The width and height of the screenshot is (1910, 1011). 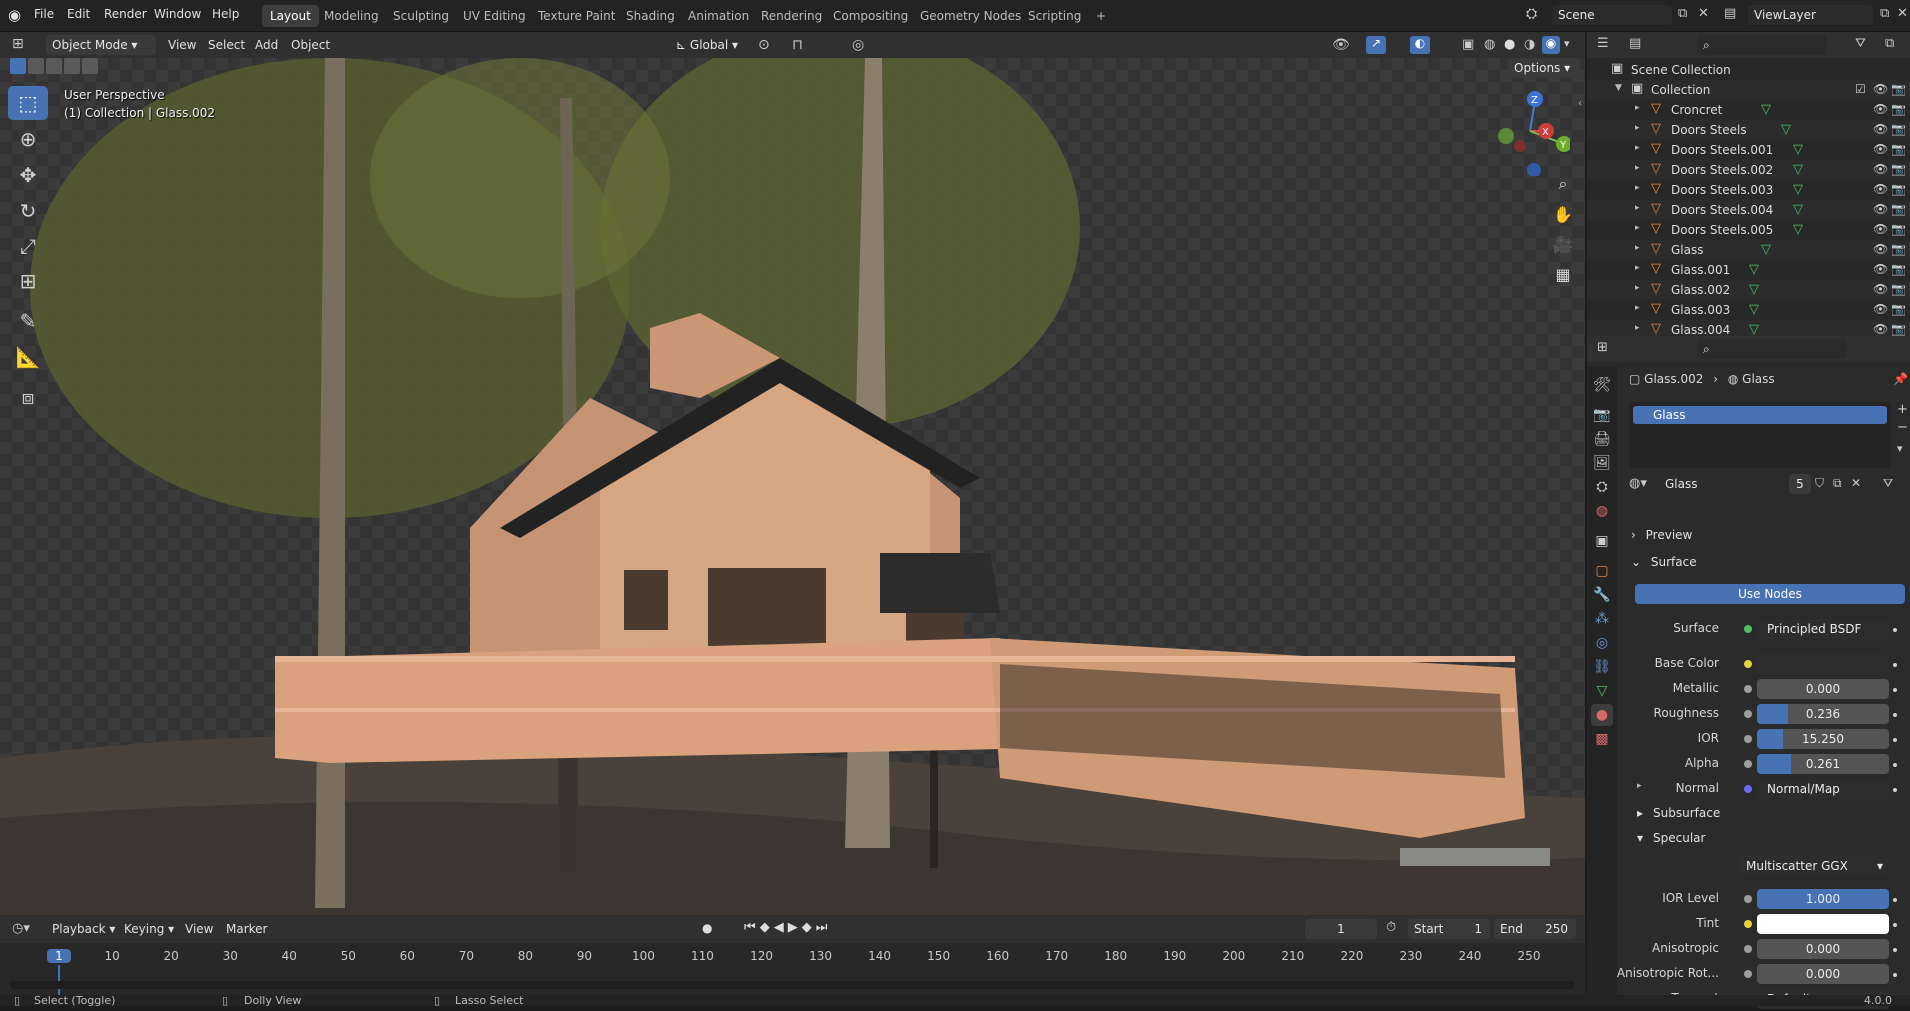 What do you see at coordinates (797, 45) in the screenshot?
I see `snap-icon: ⊓` at bounding box center [797, 45].